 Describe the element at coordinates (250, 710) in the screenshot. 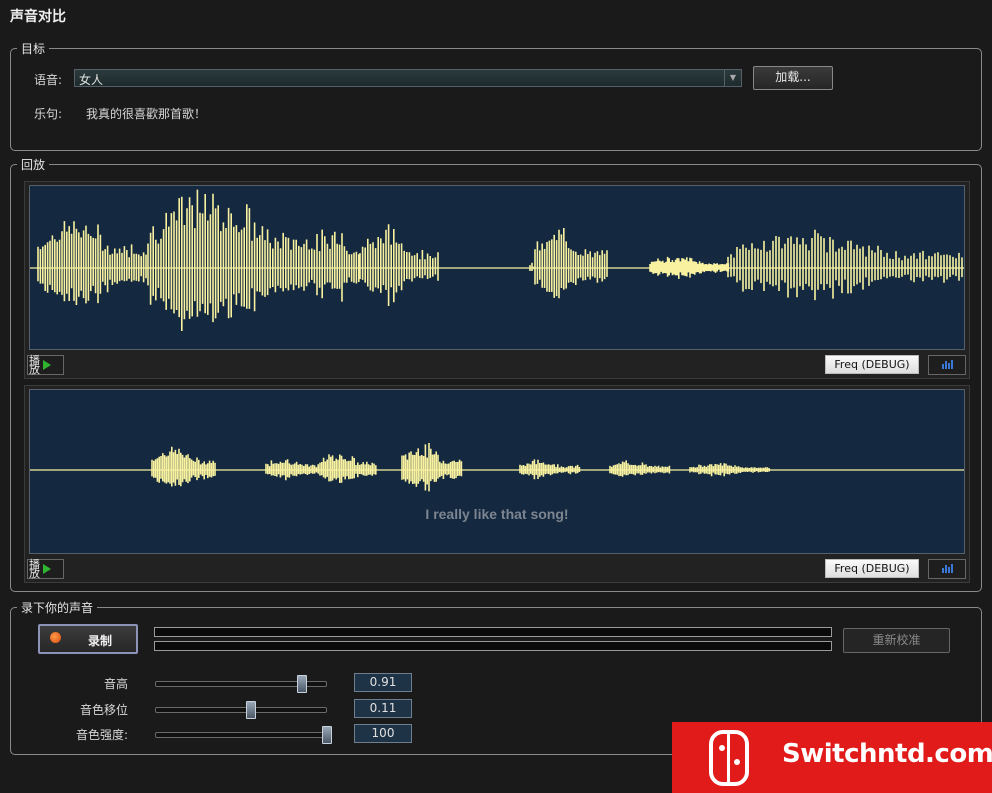

I see `timbre-shift-slider-thumb` at that location.